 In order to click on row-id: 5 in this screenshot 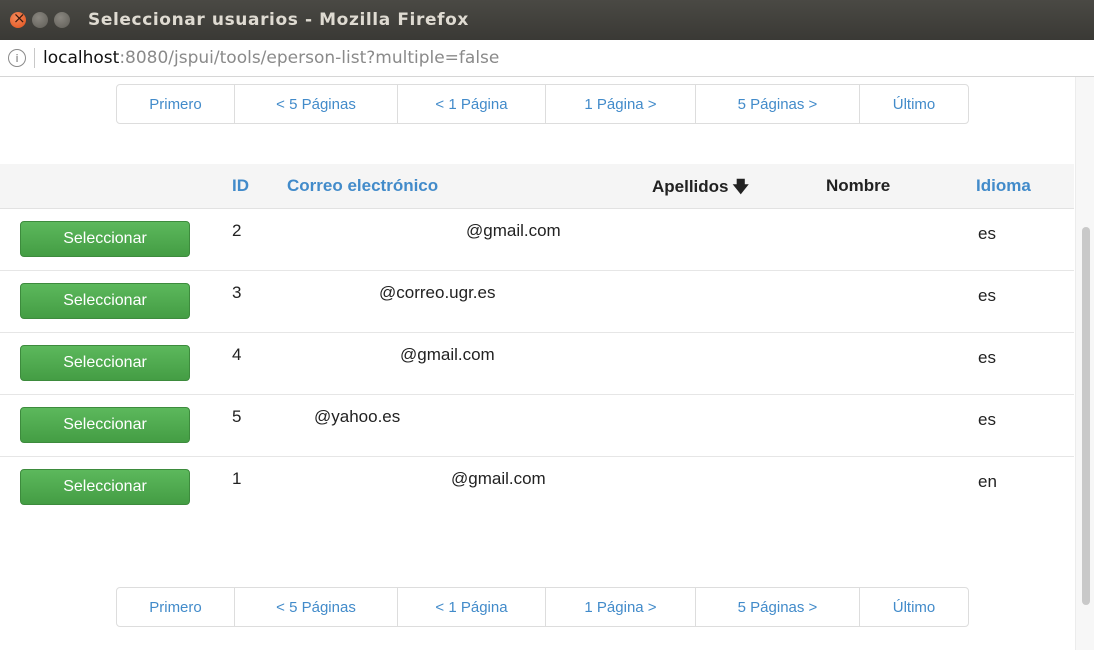, I will do `click(237, 416)`.